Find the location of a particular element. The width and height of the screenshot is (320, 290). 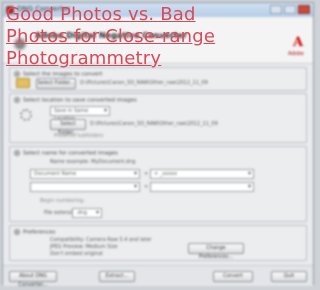

close-button is located at coordinates (304, 9).